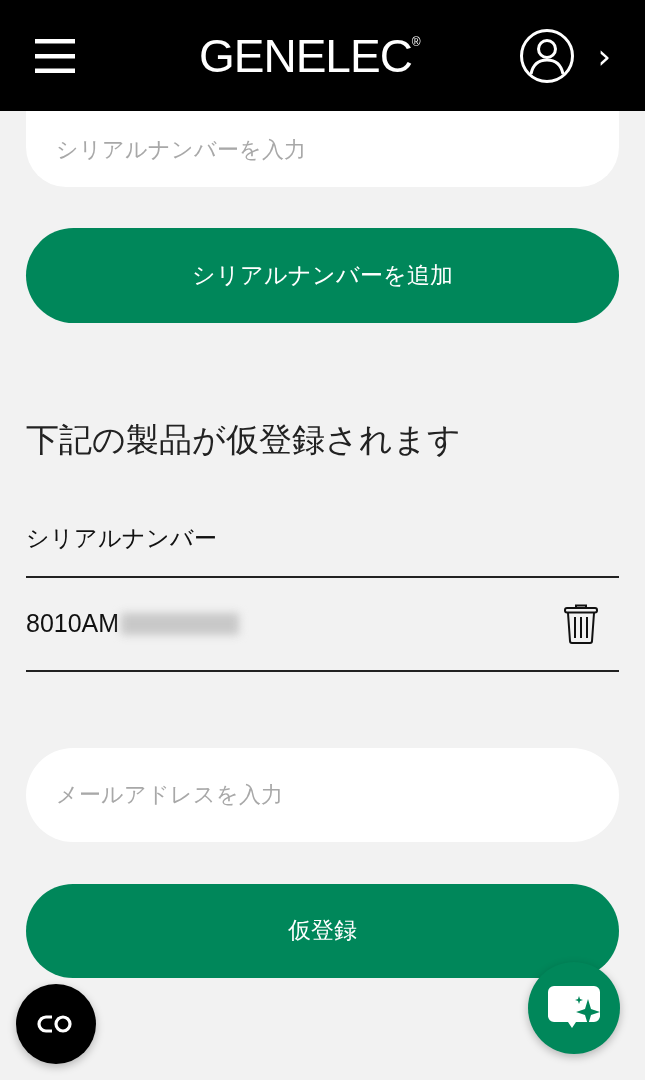 This screenshot has width=645, height=1080. Describe the element at coordinates (604, 55) in the screenshot. I see `chevron-link: ›` at that location.